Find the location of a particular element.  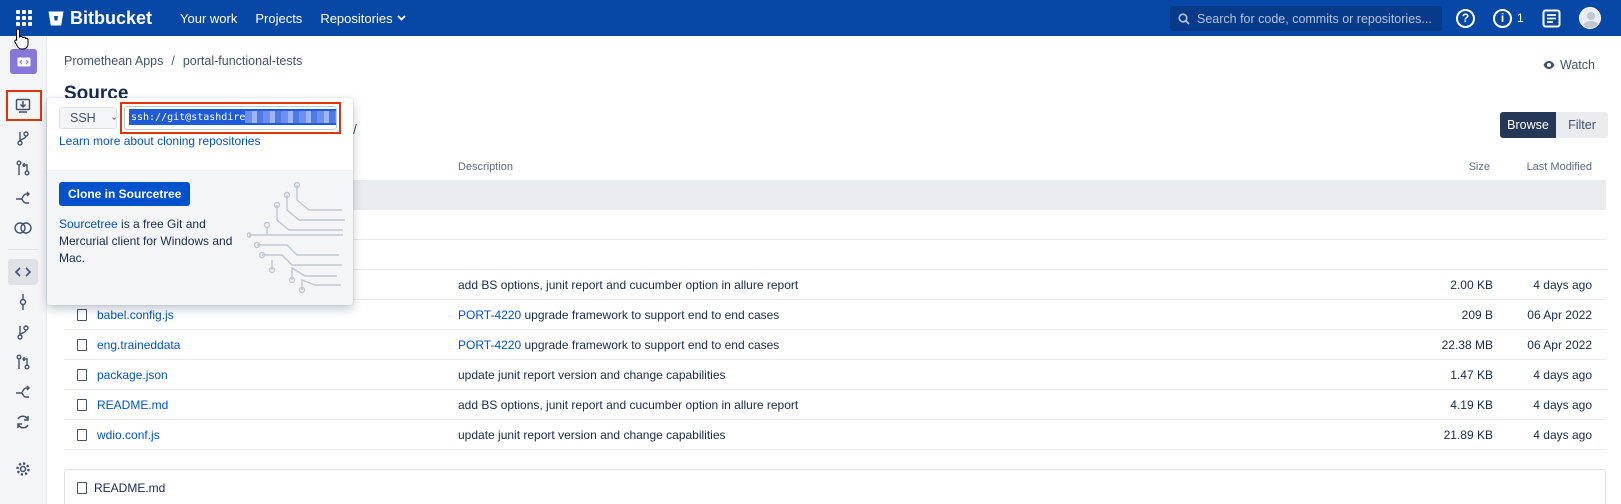

watch-button: Watch is located at coordinates (1569, 65).